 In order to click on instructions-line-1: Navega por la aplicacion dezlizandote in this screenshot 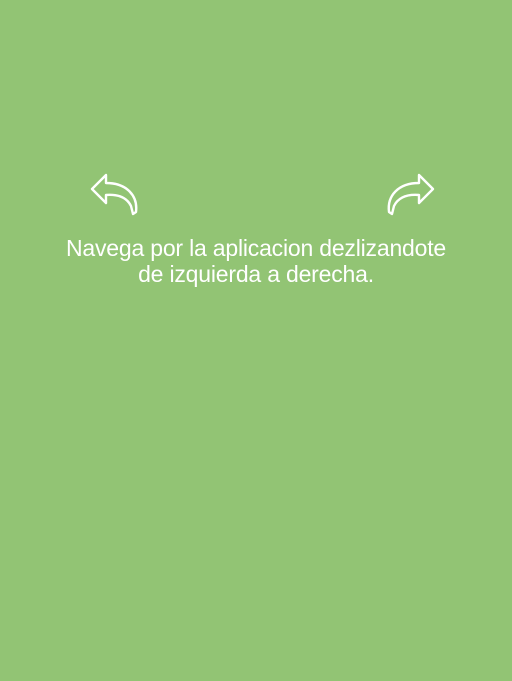, I will do `click(256, 248)`.